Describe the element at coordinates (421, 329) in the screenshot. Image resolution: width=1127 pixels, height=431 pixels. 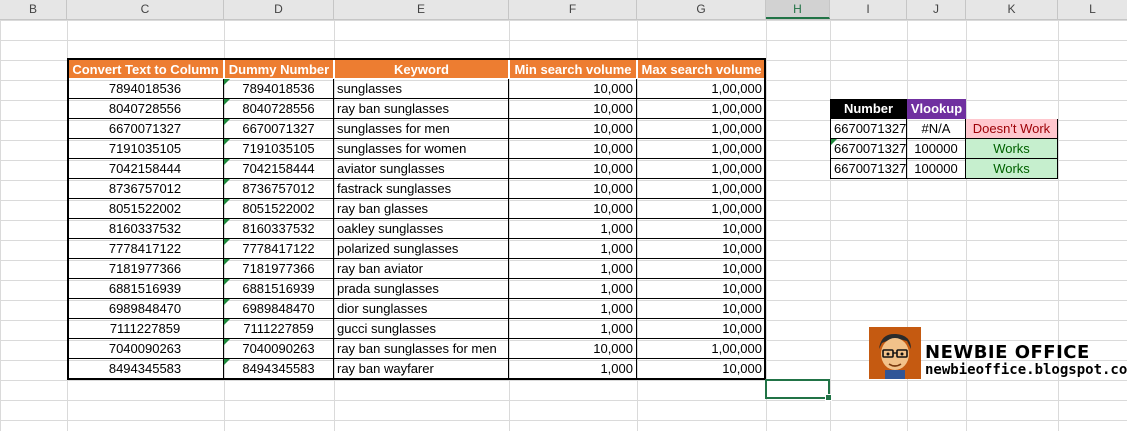
I see `cell-keyword: gucci sunglasses` at that location.